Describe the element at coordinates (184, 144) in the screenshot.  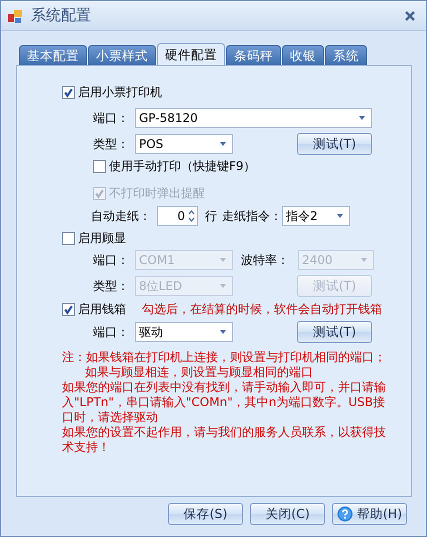
I see `type-dropdown: POS` at that location.